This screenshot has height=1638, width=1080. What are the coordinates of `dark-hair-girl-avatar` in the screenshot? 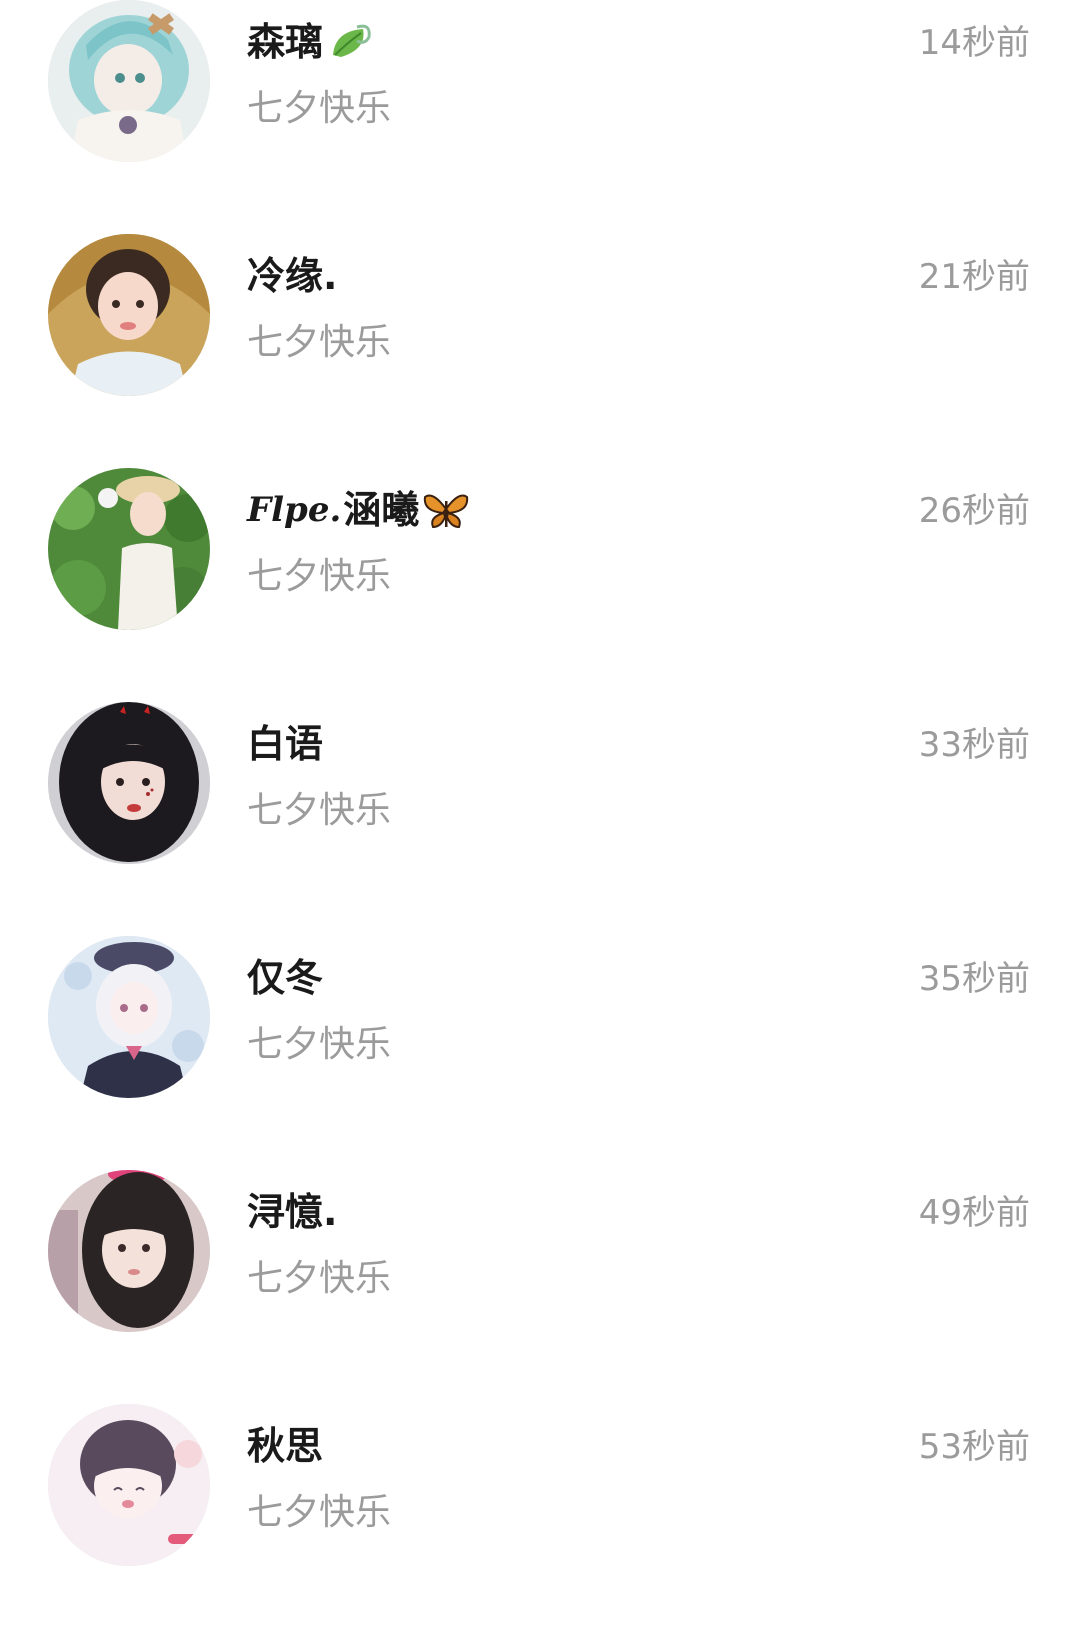 It's located at (129, 783).